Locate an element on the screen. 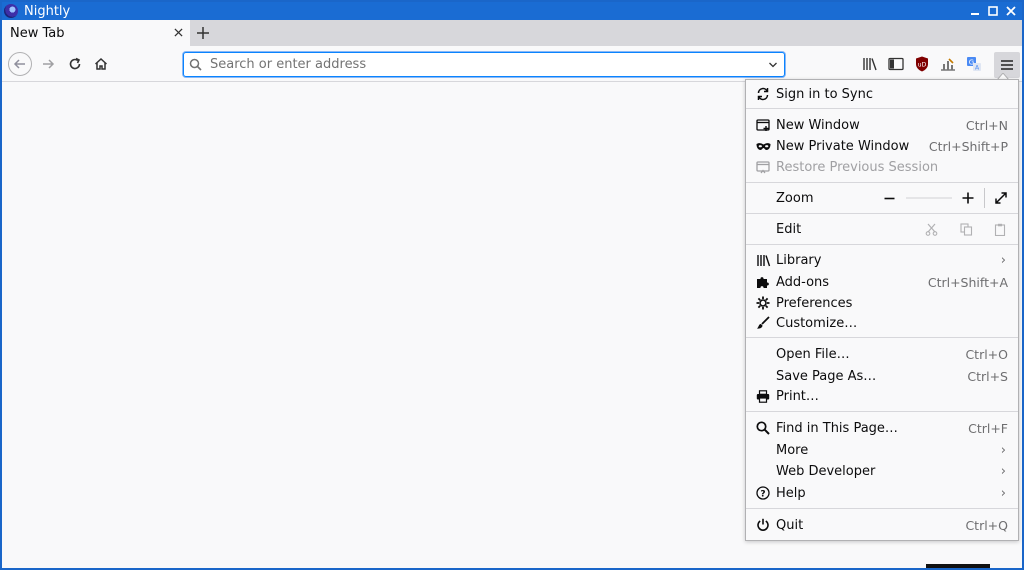  maximize-button is located at coordinates (993, 11).